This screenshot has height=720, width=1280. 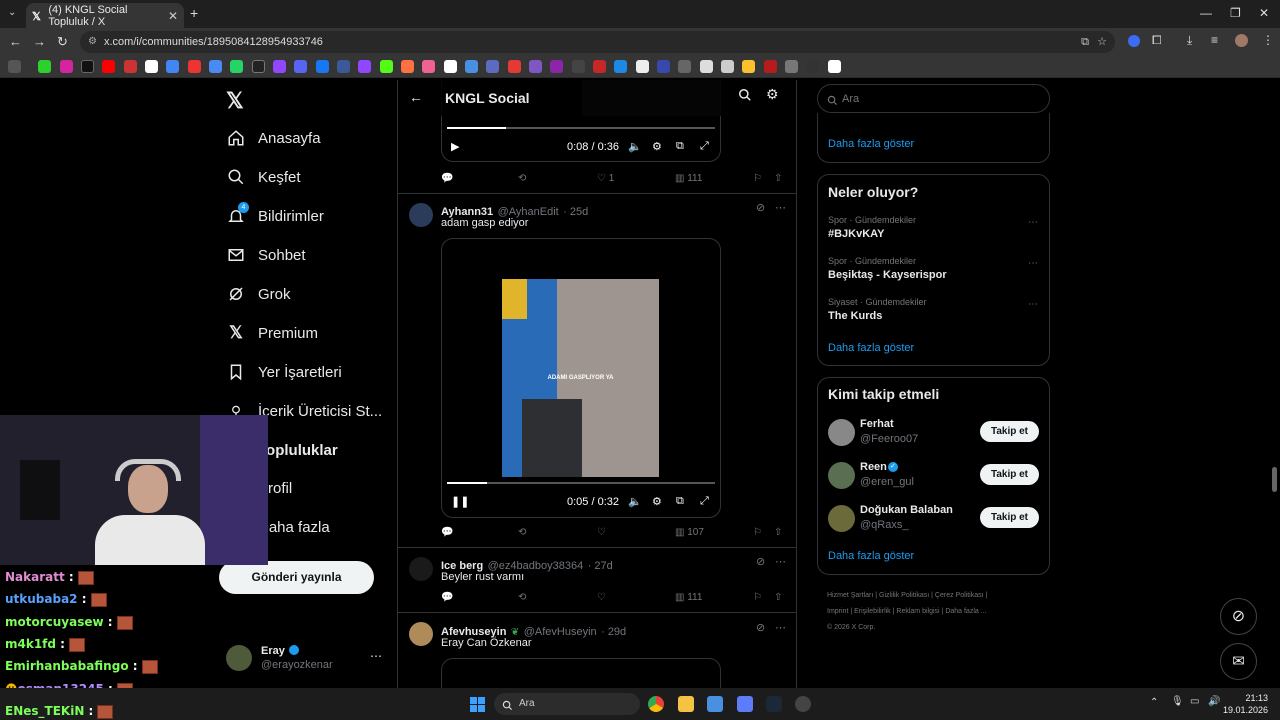 What do you see at coordinates (266, 255) in the screenshot?
I see `nav-item-chat: Sohbet` at bounding box center [266, 255].